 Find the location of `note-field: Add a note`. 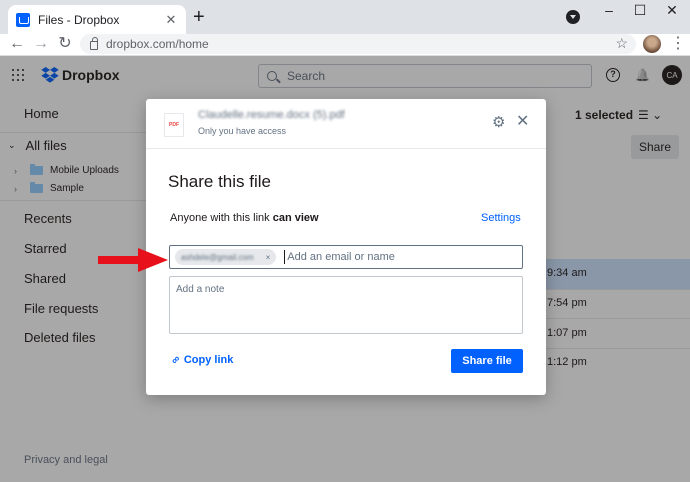

note-field: Add a note is located at coordinates (346, 305).